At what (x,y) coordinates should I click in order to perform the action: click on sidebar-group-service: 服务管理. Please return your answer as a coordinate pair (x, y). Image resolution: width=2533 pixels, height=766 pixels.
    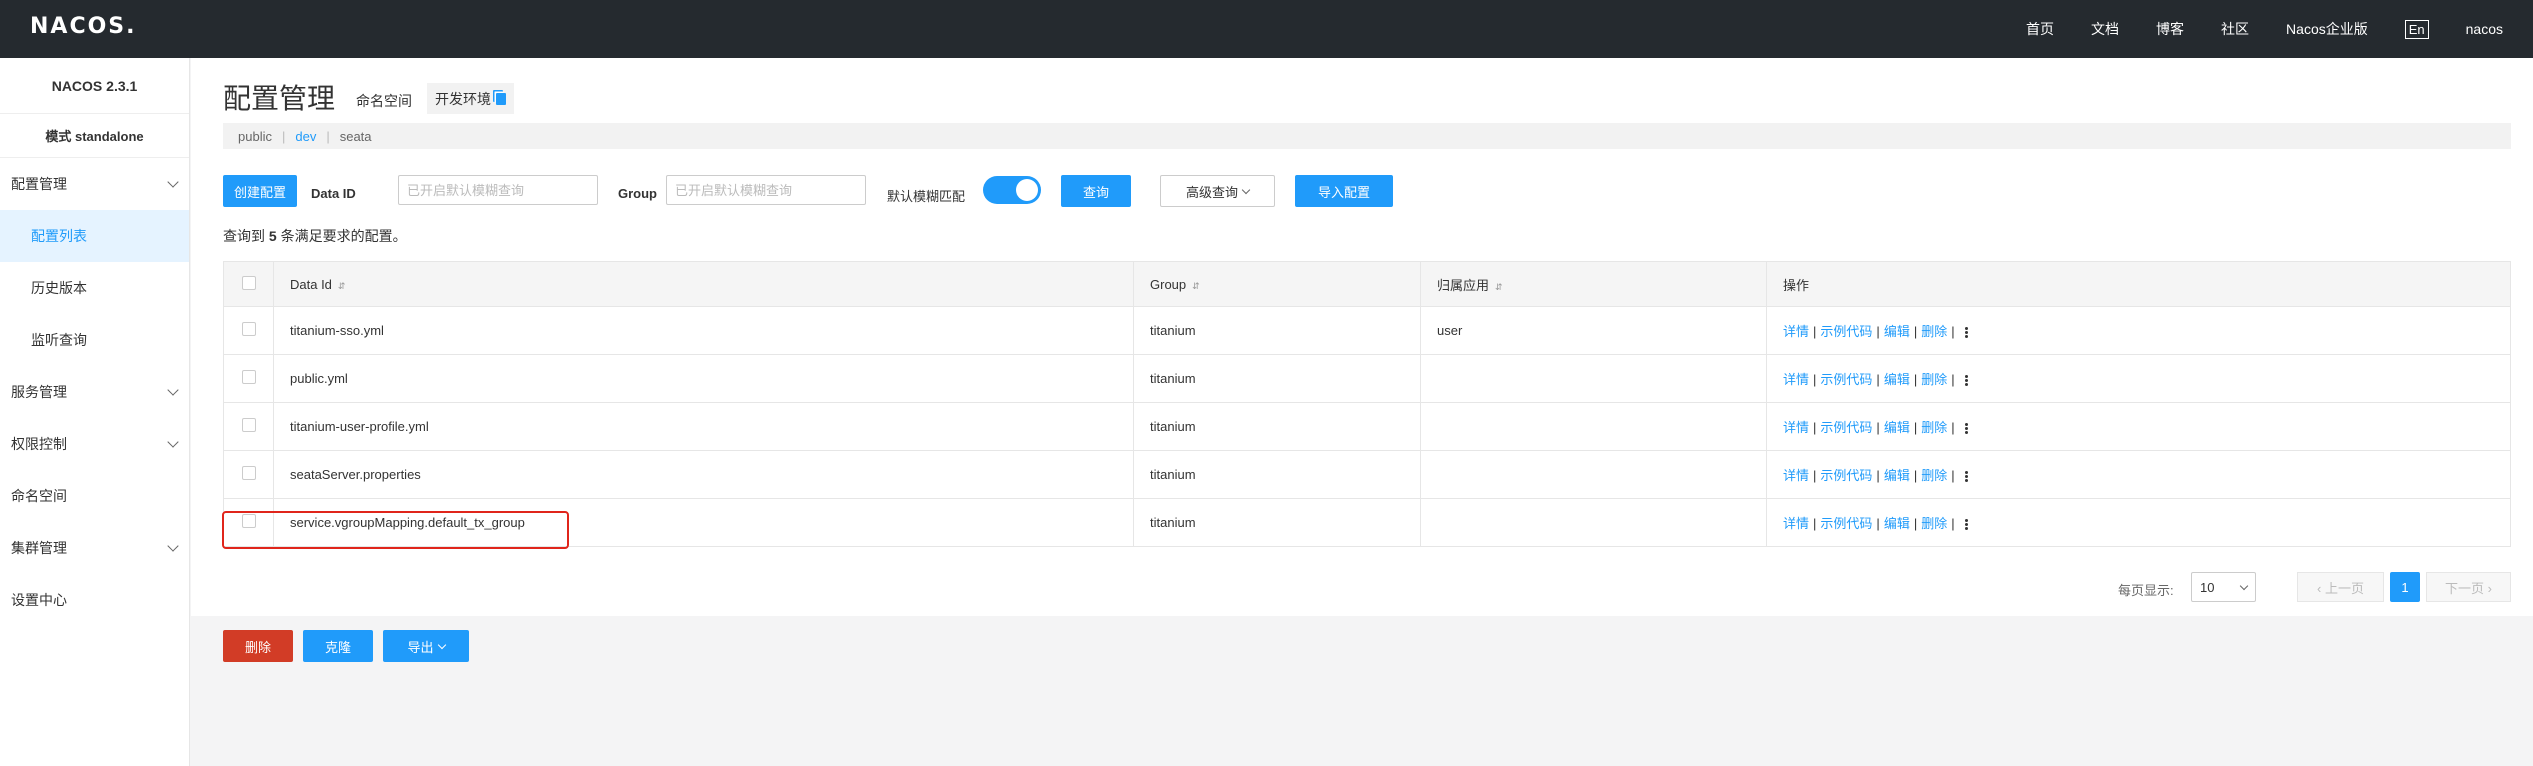
    Looking at the image, I should click on (94, 392).